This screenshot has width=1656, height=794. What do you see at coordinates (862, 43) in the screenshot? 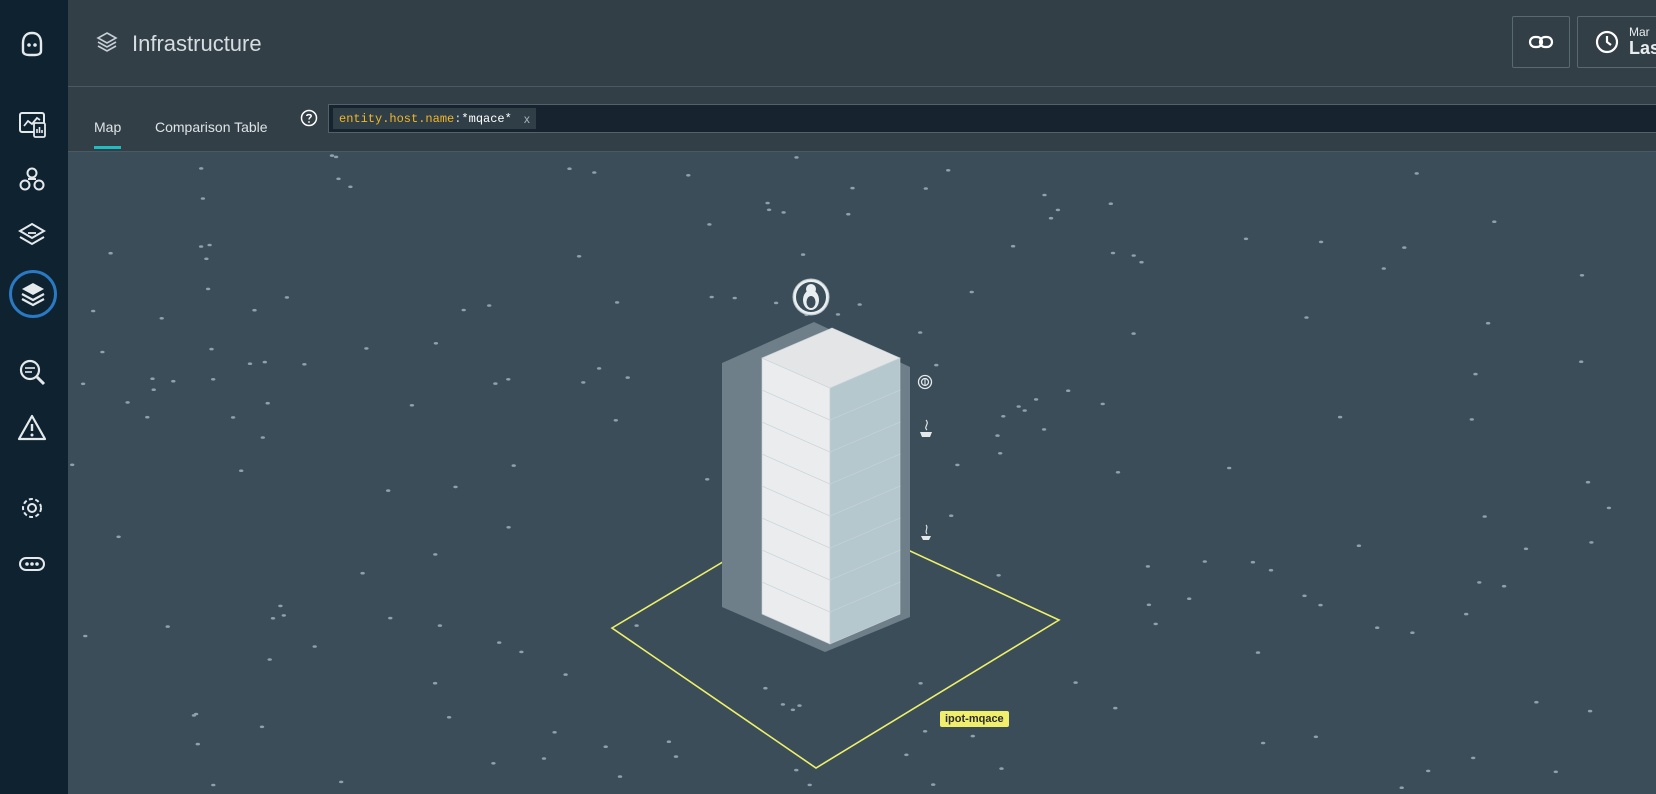
I see `top-header: Infrastructure Mar Las` at bounding box center [862, 43].